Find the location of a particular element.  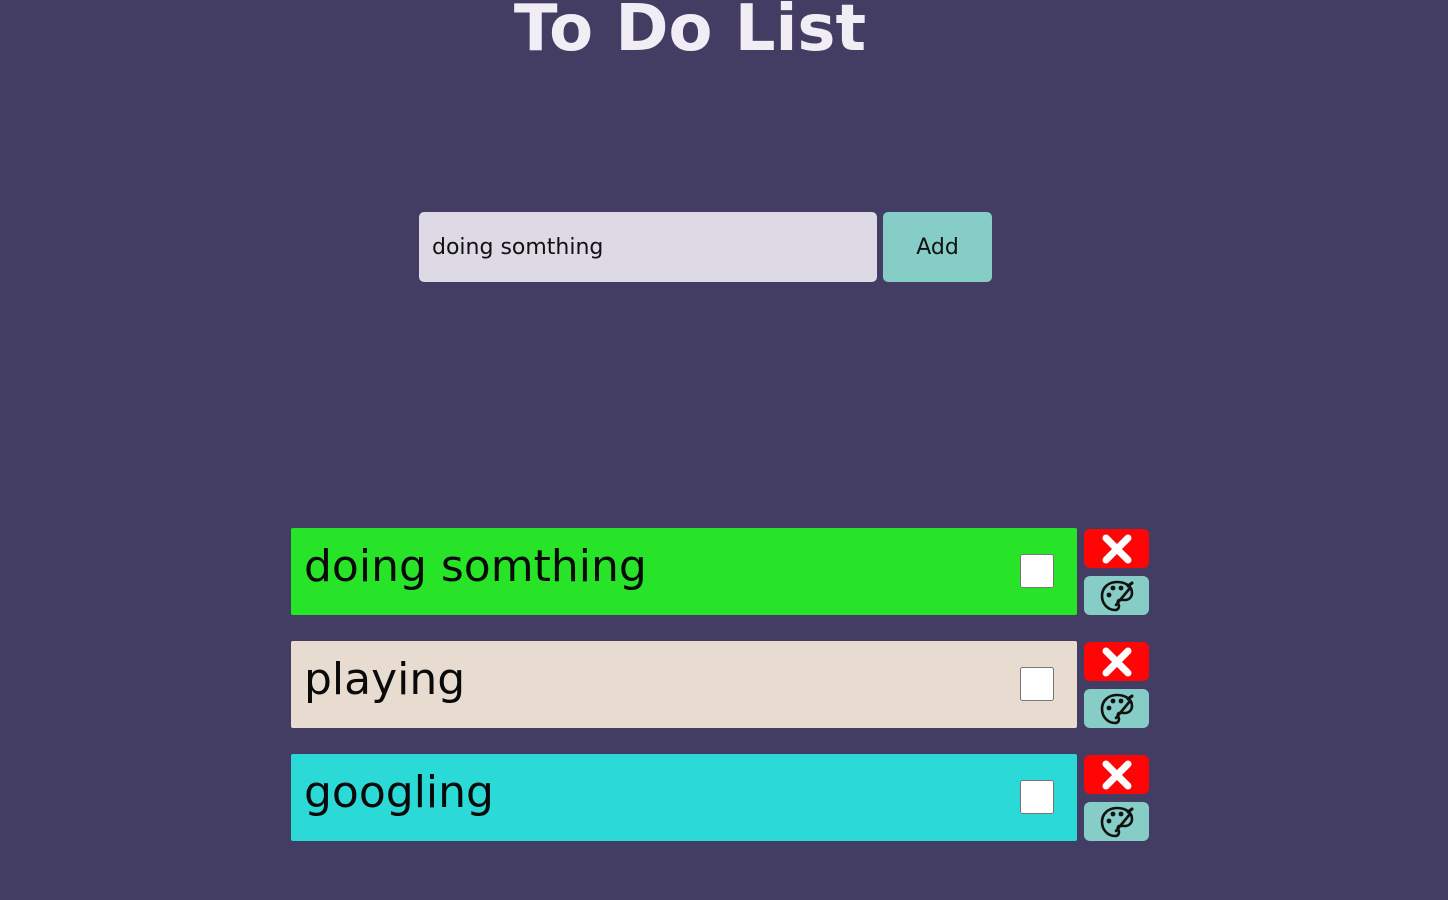

task-text: playing is located at coordinates (385, 679).